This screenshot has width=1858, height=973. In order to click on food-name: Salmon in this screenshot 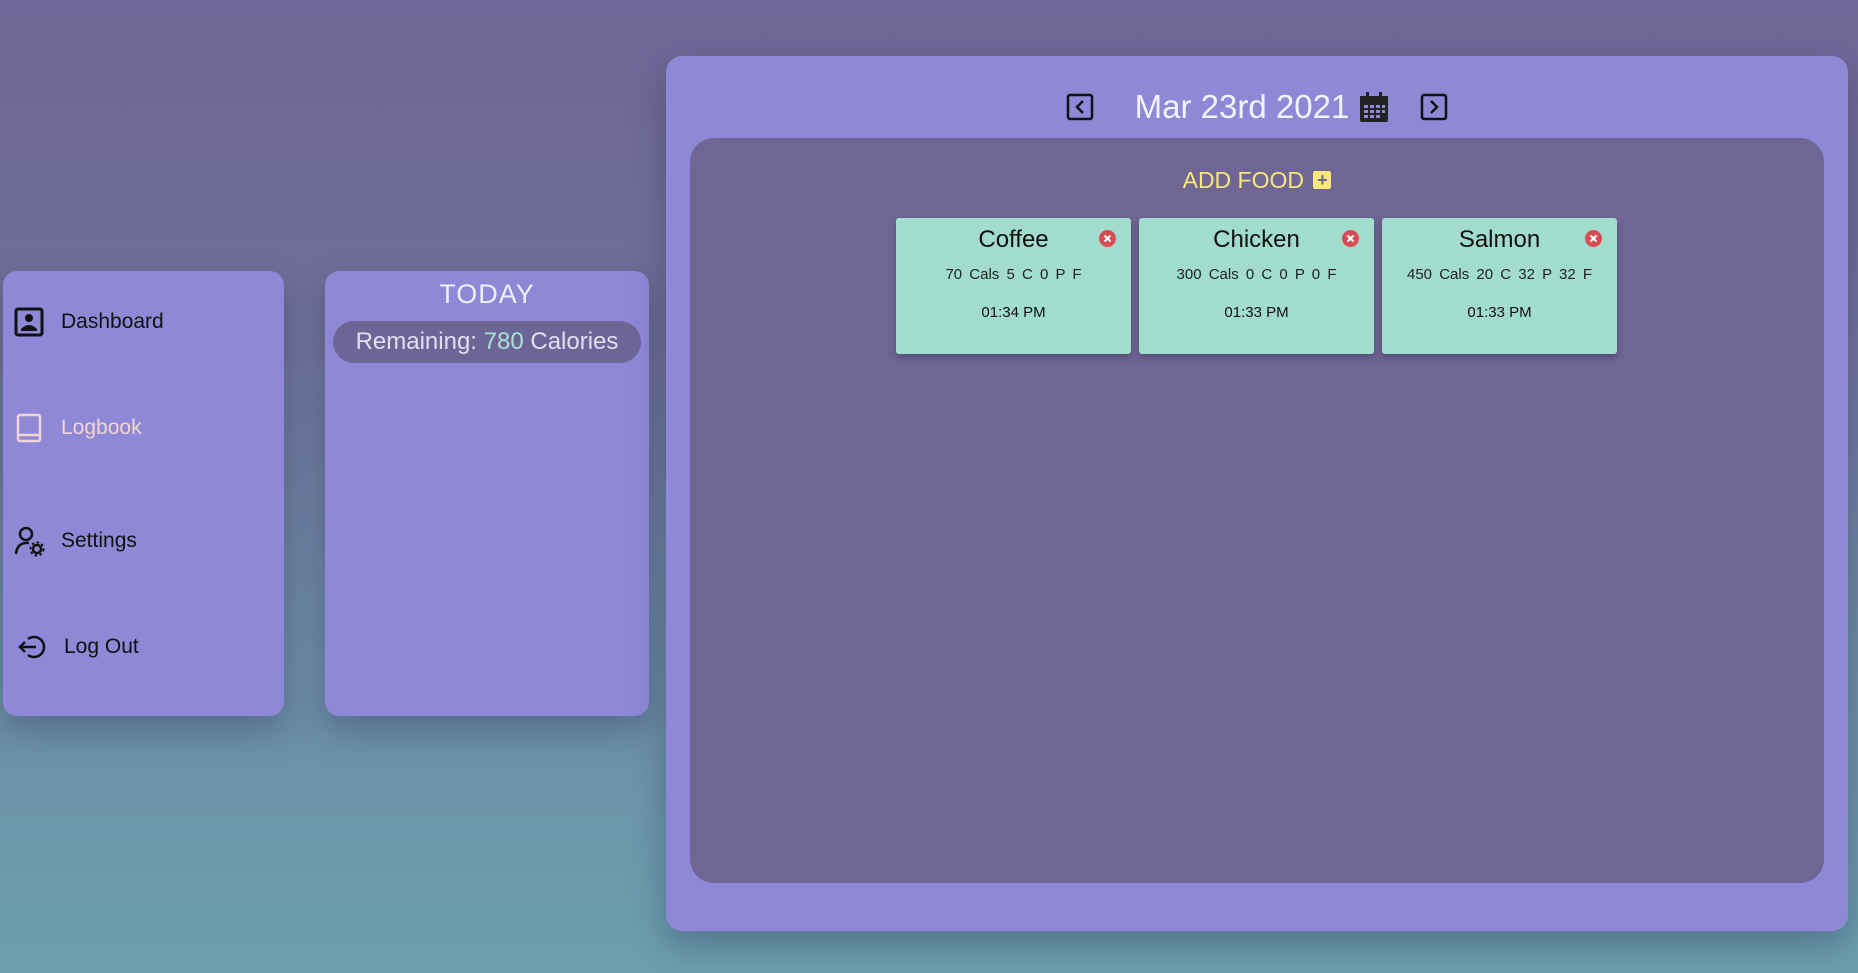, I will do `click(1499, 239)`.